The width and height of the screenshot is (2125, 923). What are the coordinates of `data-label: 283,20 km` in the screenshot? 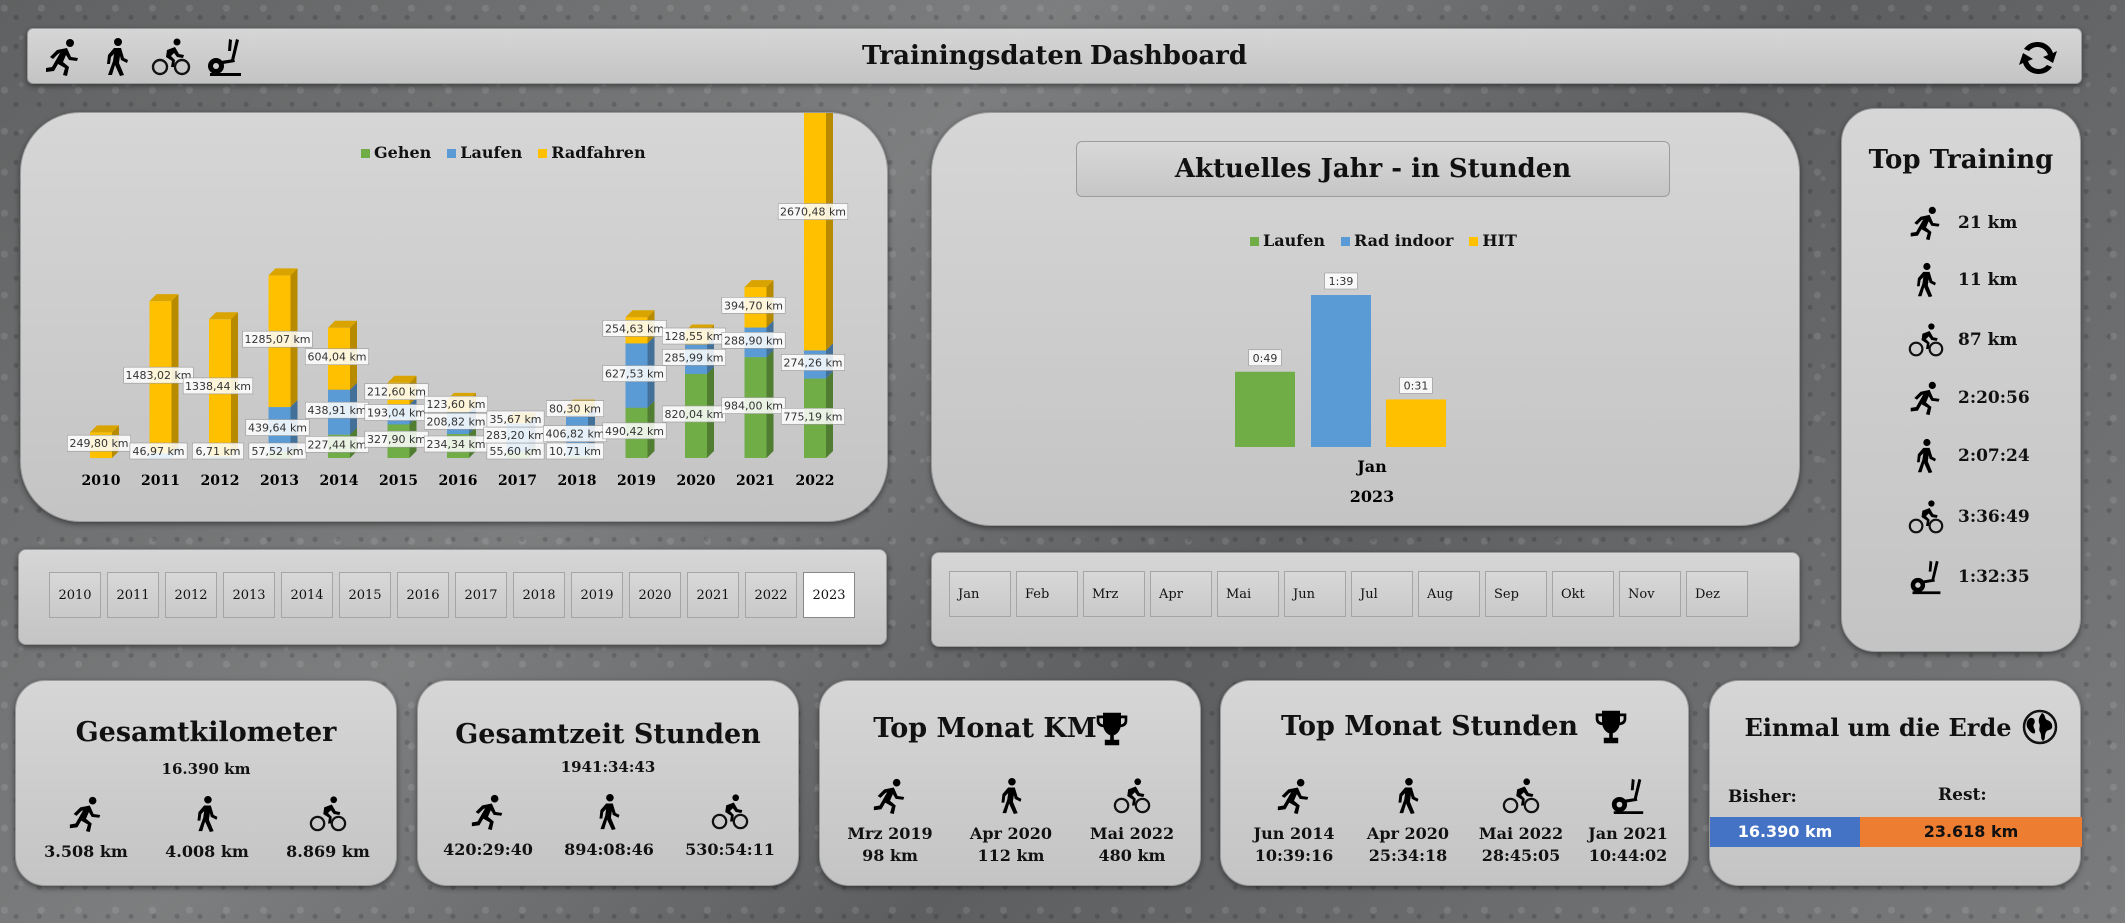 It's located at (515, 435).